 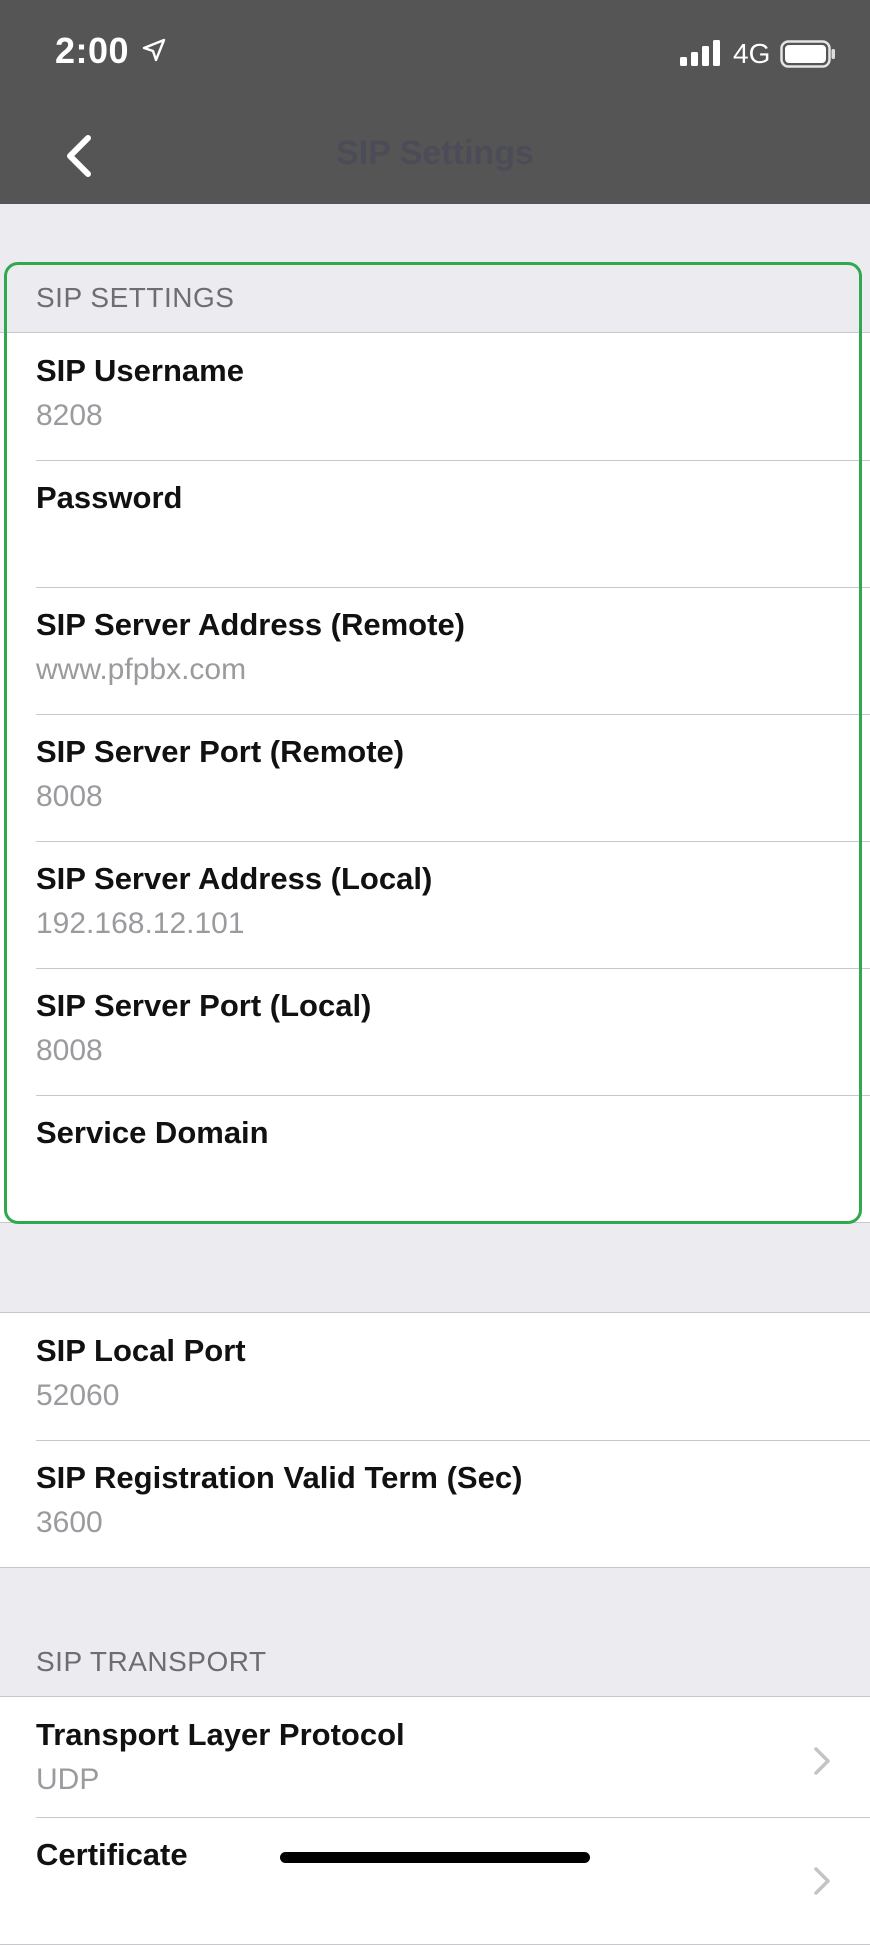 I want to click on row-title: SIP Registration Valid Term (Sec), so click(x=279, y=1477).